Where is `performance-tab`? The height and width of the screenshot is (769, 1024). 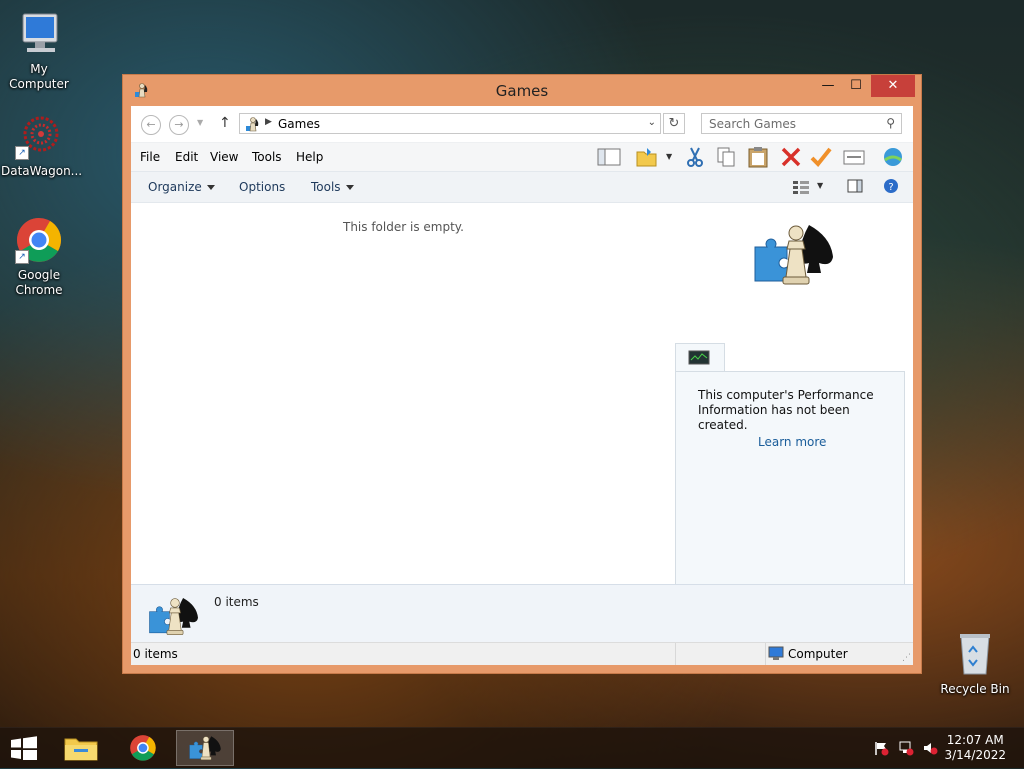
performance-tab is located at coordinates (700, 357).